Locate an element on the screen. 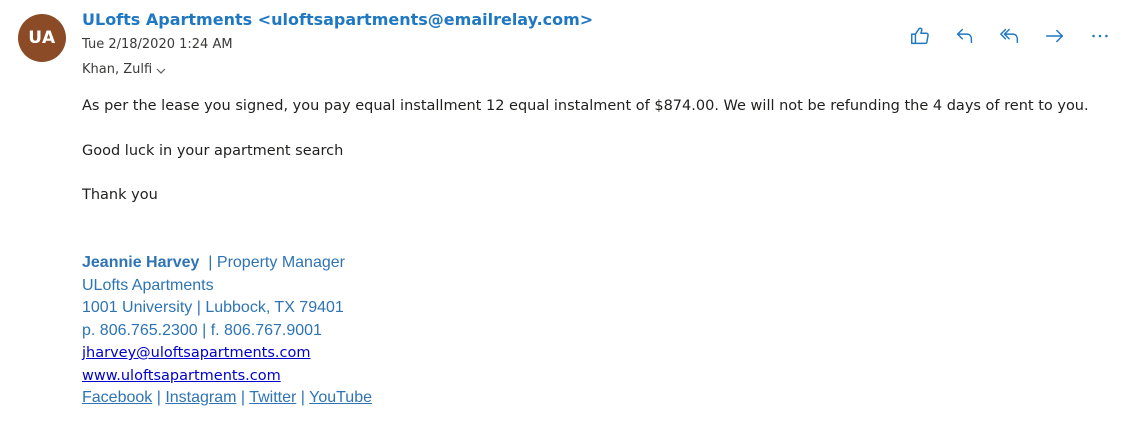 The height and width of the screenshot is (436, 1125). like-button is located at coordinates (920, 36).